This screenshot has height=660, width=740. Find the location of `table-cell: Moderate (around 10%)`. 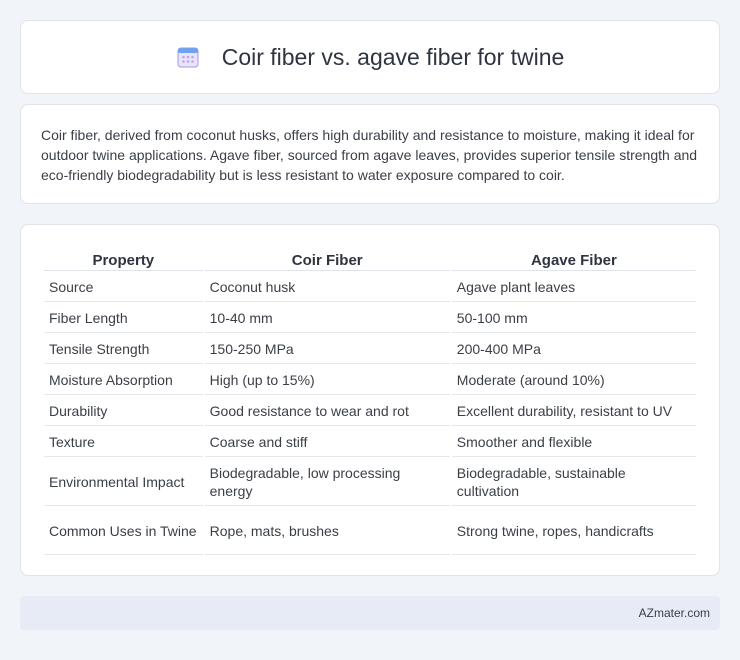

table-cell: Moderate (around 10%) is located at coordinates (573, 380).